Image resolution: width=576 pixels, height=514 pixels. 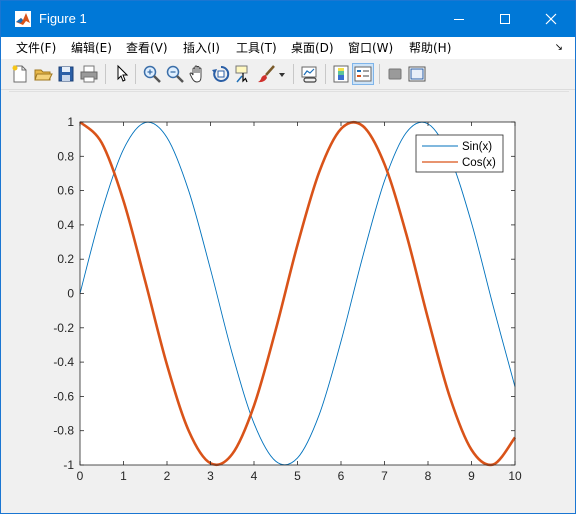 I want to click on y-tick-label: 0.8, so click(x=65, y=156).